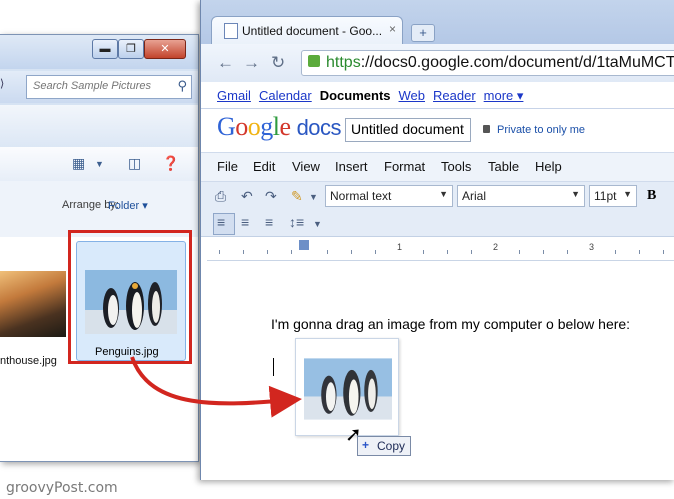  I want to click on align-right-icon: ≡, so click(269, 222).